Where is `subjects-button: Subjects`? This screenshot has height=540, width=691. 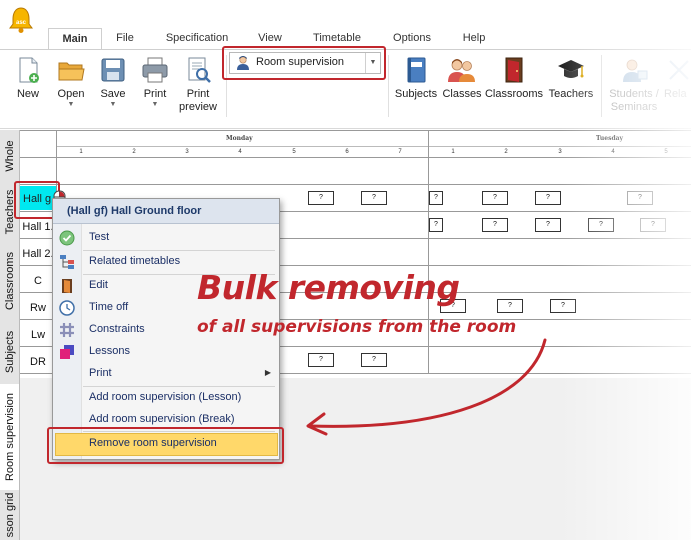
subjects-button: Subjects is located at coordinates (416, 85).